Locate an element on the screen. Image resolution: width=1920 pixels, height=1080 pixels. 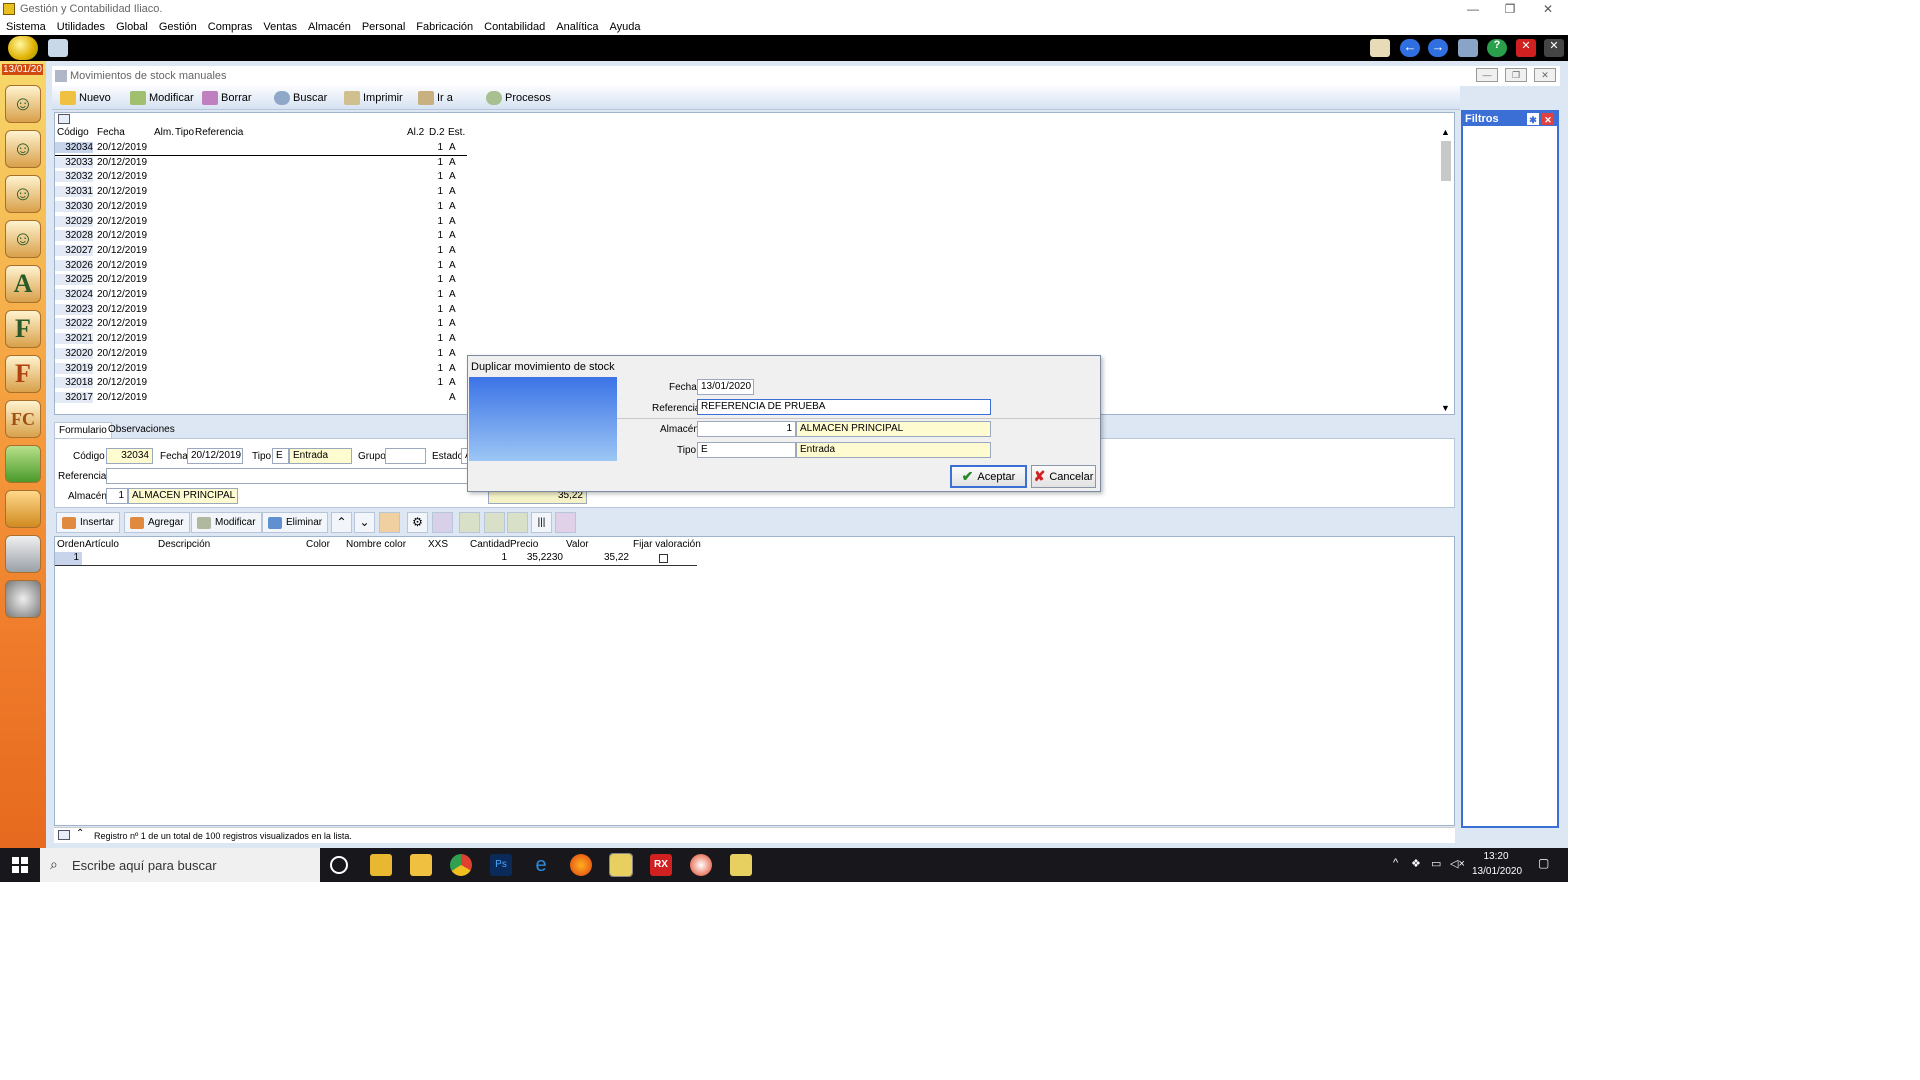
aceptar-button: ✔ Aceptar is located at coordinates (988, 476).